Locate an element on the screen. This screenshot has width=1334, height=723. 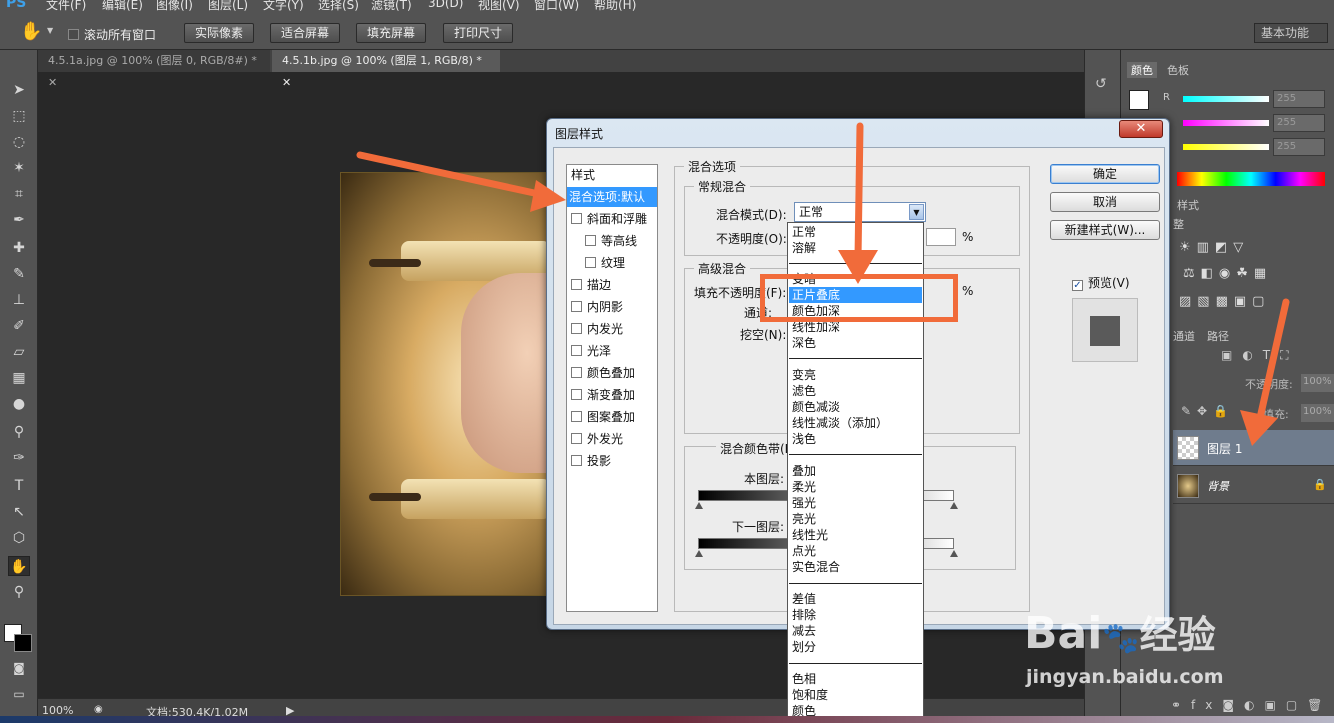
arrow-to-layer is located at coordinates (1273, 360).